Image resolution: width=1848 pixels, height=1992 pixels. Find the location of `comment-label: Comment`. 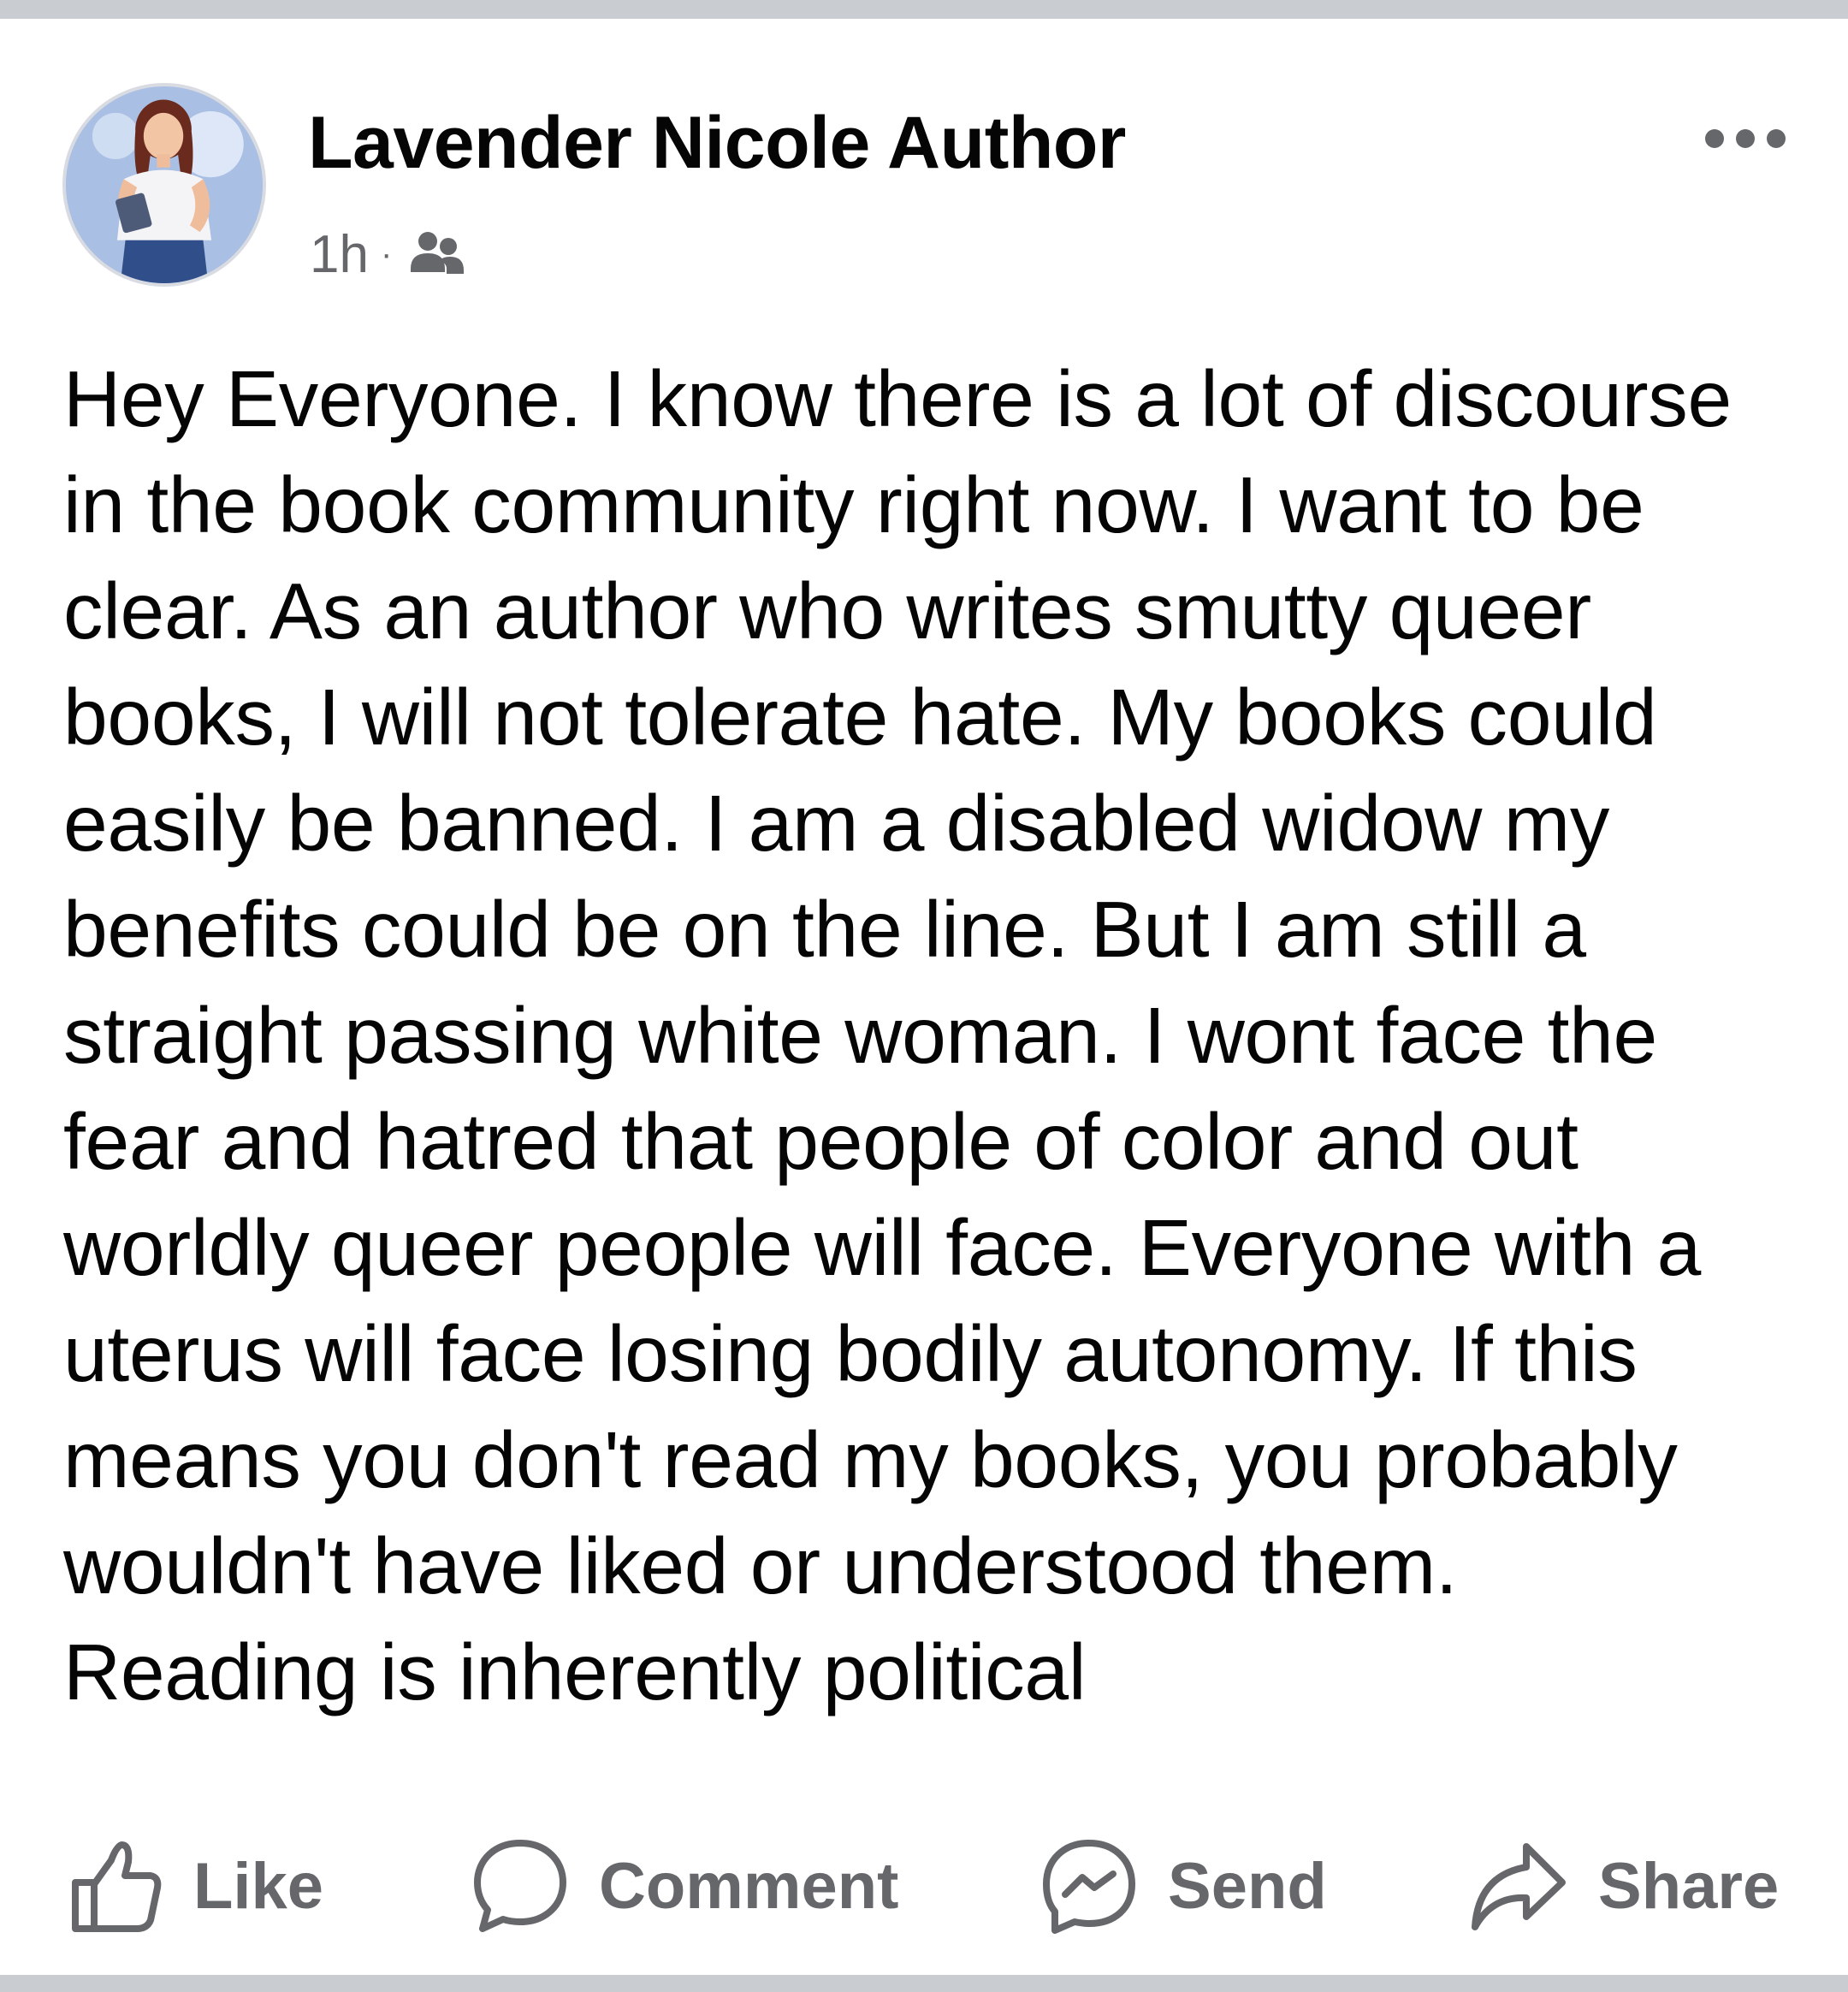

comment-label: Comment is located at coordinates (749, 1886).